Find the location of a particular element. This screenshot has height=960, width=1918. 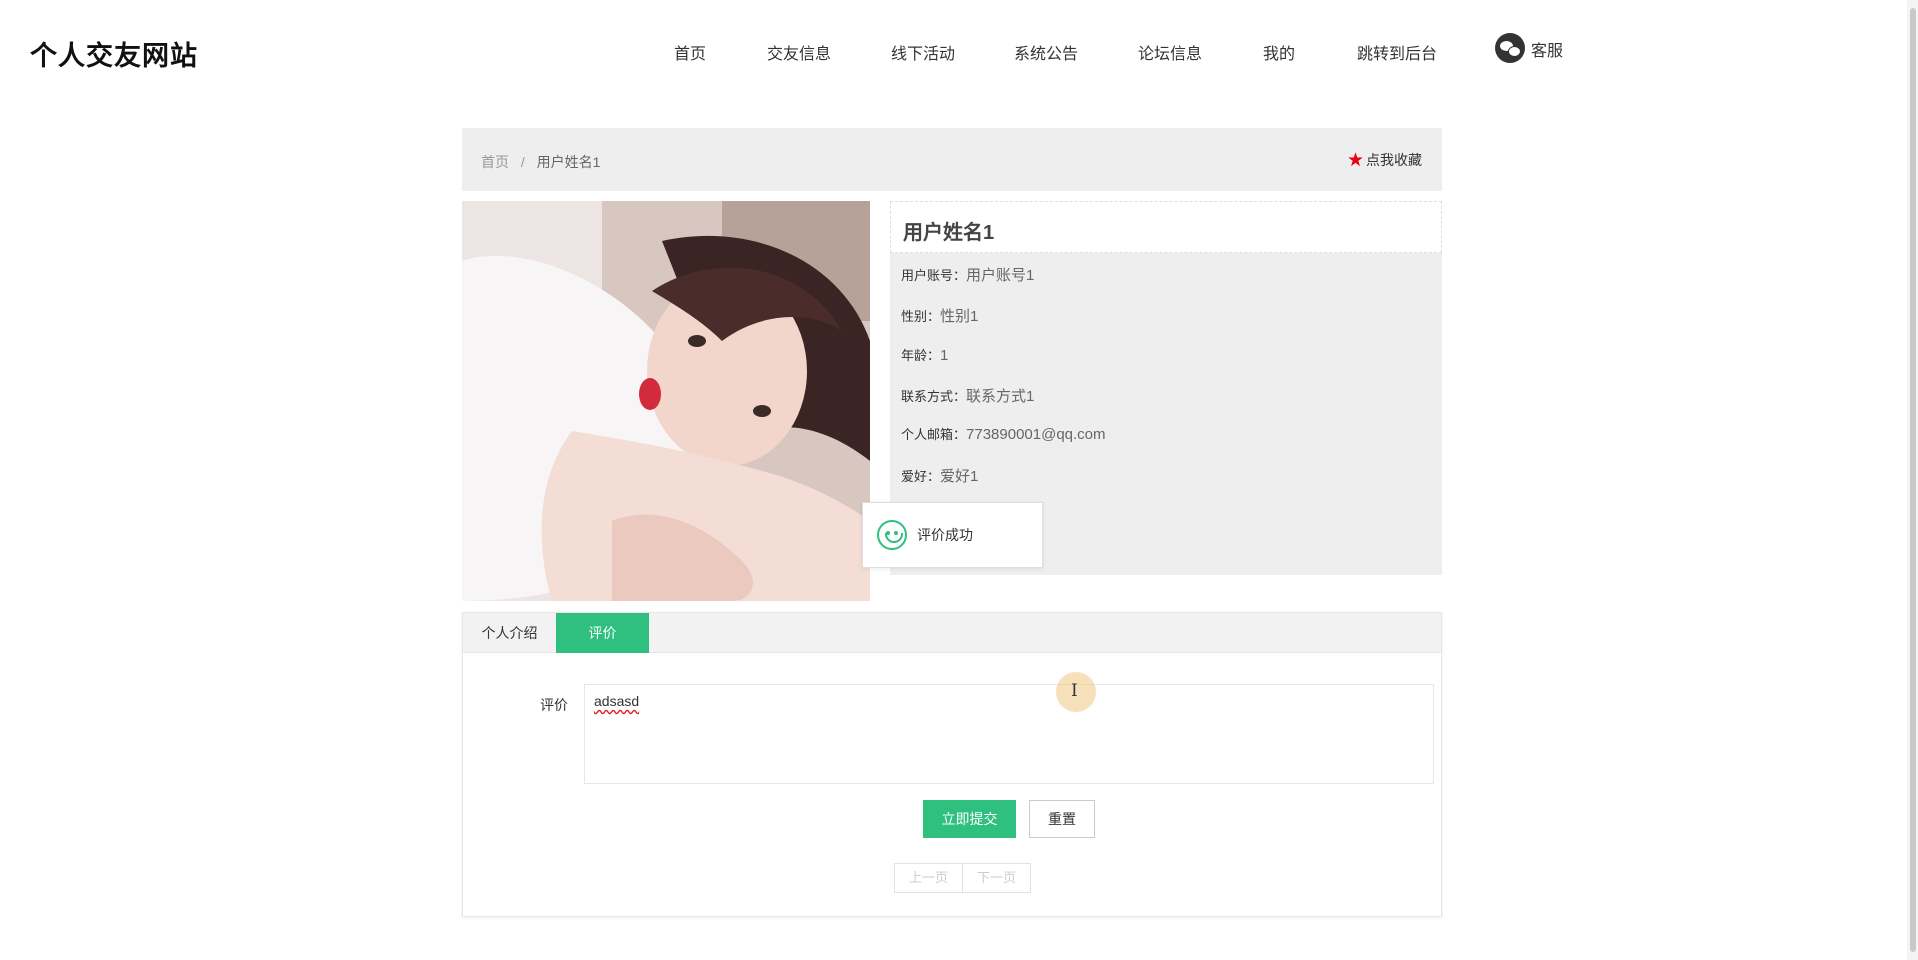

tab-introduction: 个人介绍 is located at coordinates (509, 633).